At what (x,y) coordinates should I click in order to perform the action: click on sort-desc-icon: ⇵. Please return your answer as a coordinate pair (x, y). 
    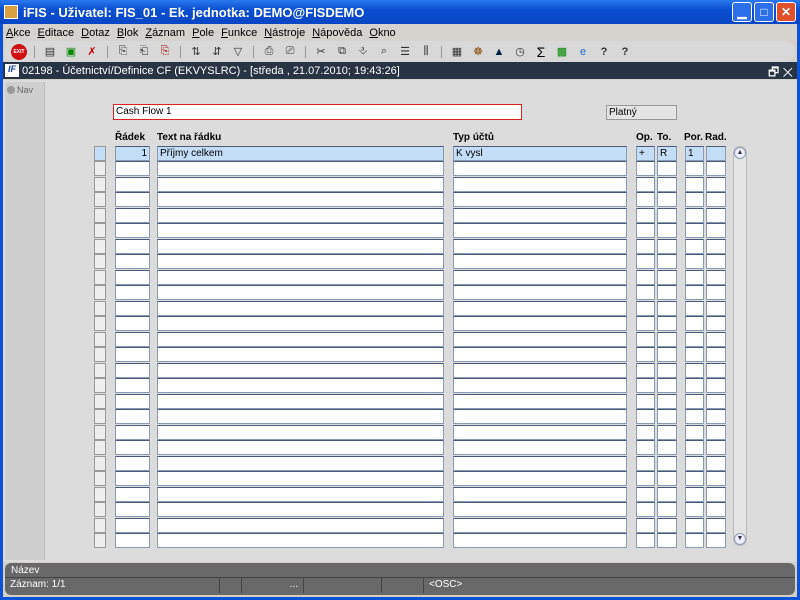
    Looking at the image, I should click on (217, 52).